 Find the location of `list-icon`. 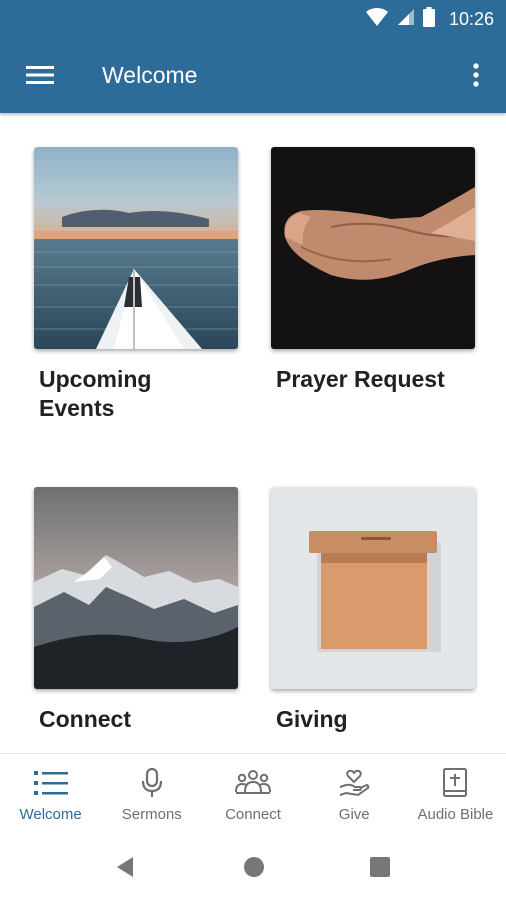

list-icon is located at coordinates (50, 783).